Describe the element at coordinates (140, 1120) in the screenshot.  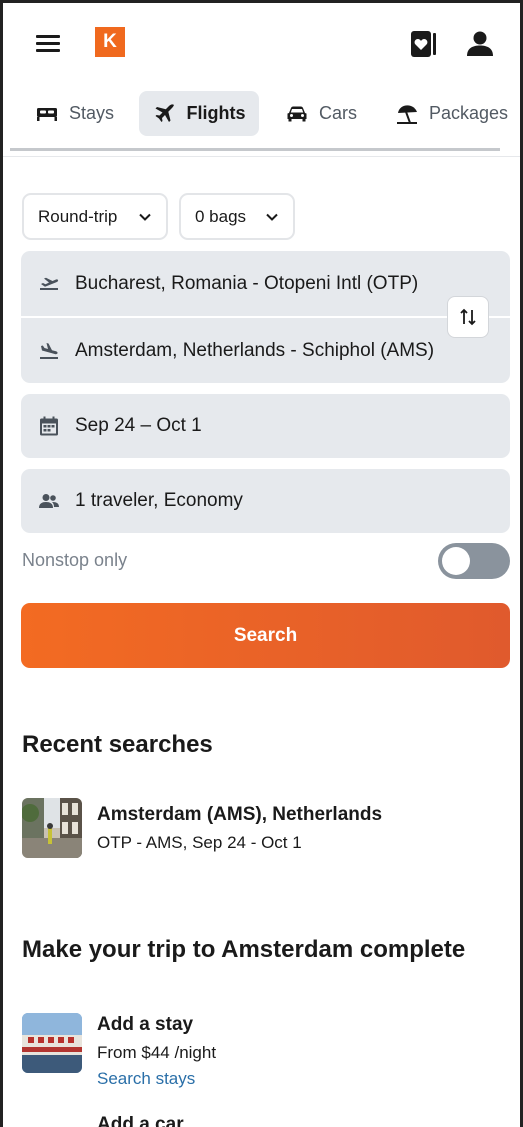
I see `add-car-title: Add a car` at that location.